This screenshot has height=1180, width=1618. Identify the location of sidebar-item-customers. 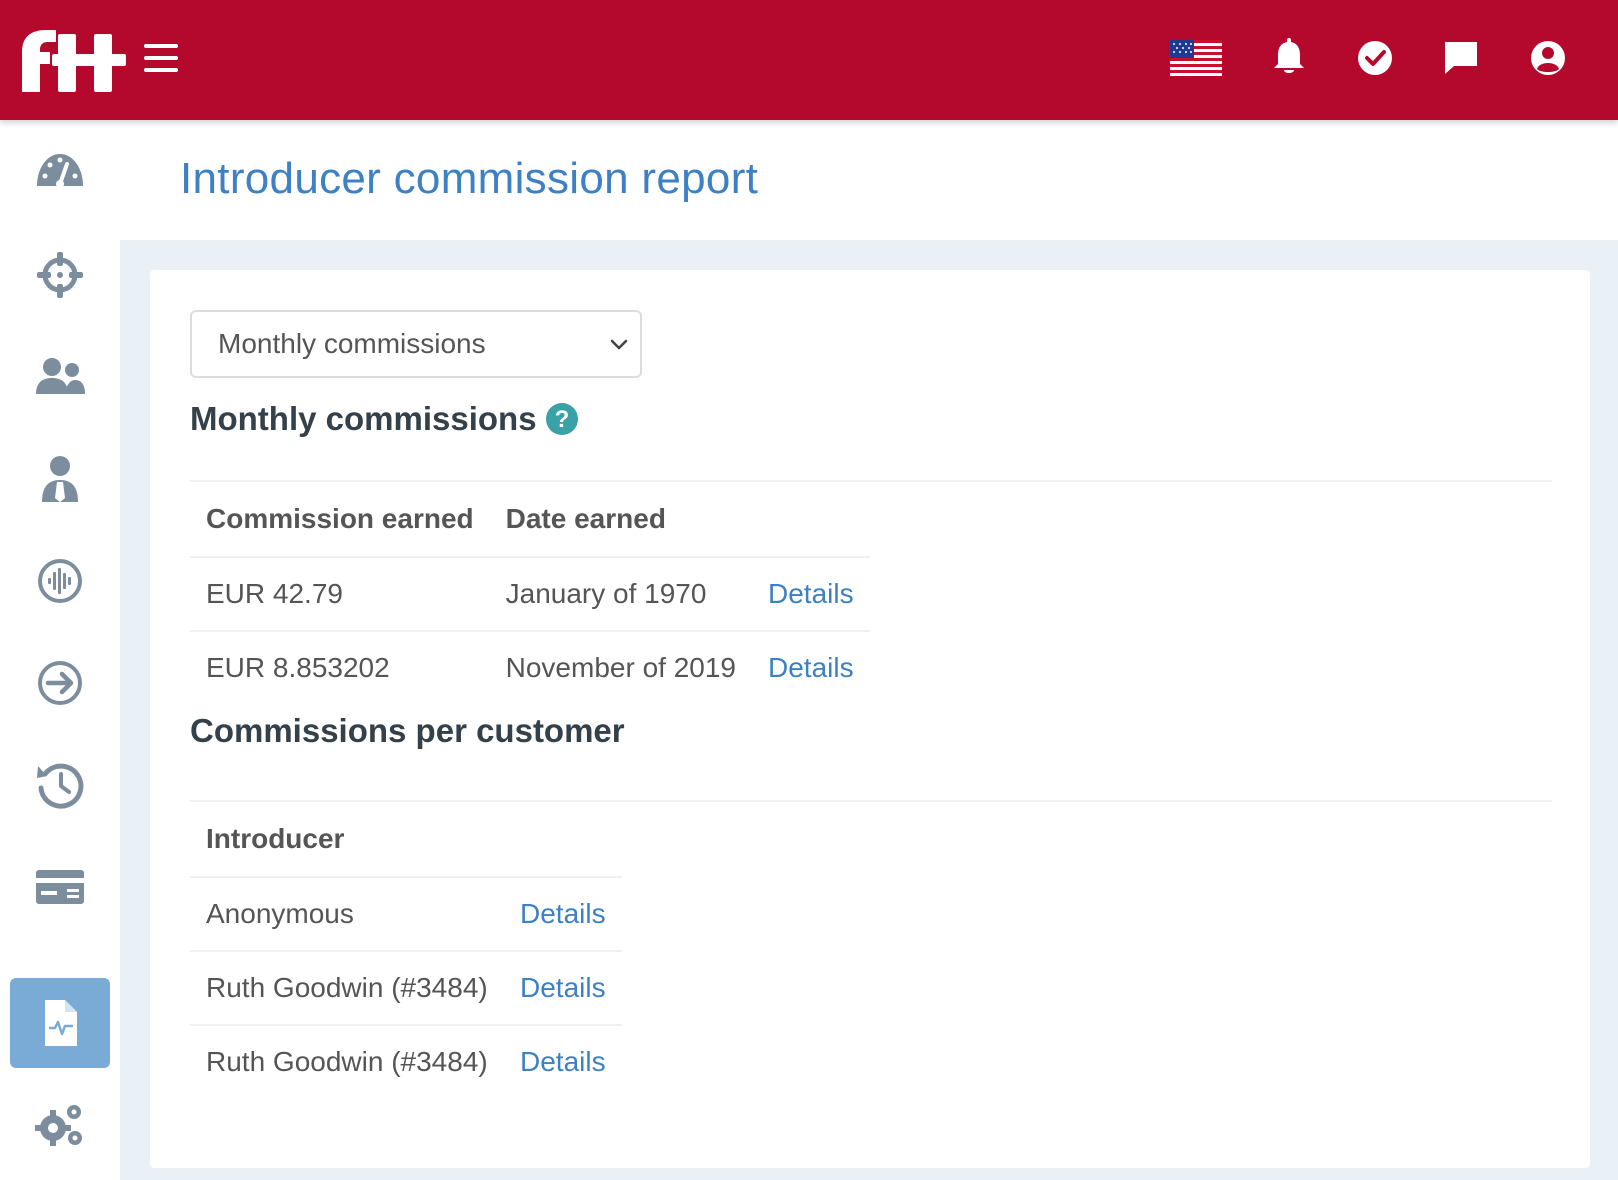
(60, 377).